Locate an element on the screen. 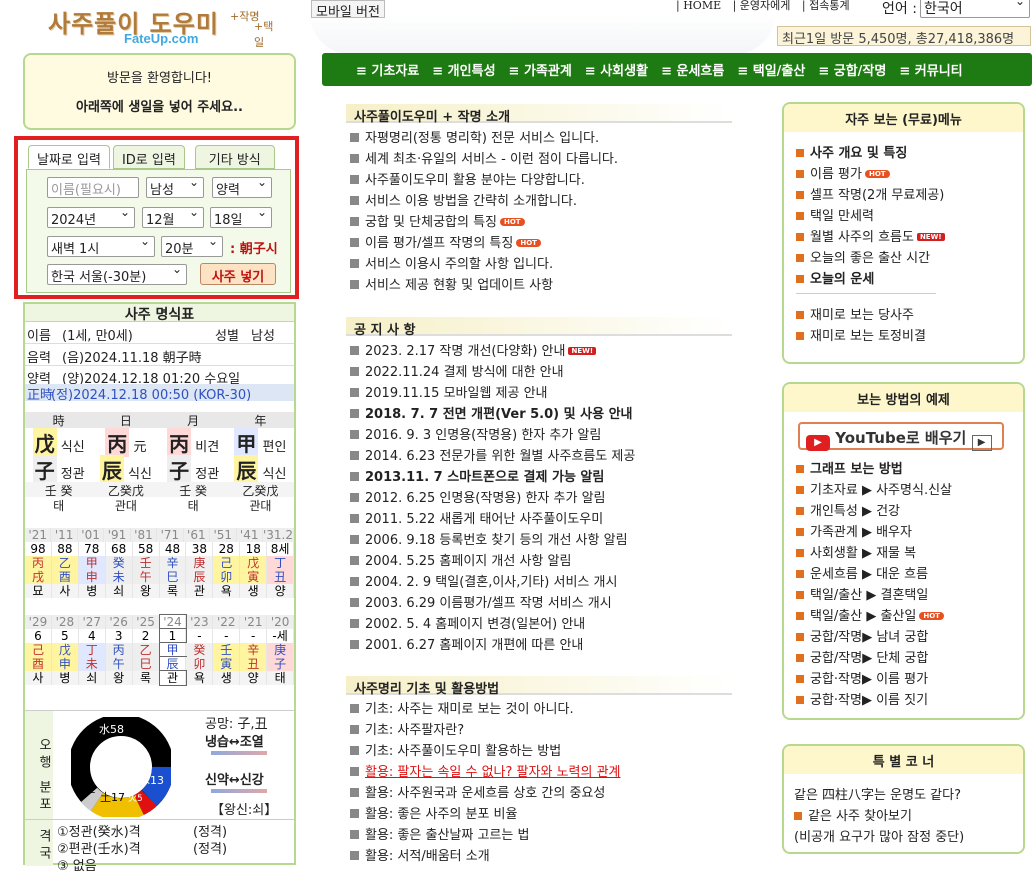 Image resolution: width=1033 pixels, height=874 pixels. howto-item: 궁합·작명▶ 이름 짓기 is located at coordinates (909, 699).